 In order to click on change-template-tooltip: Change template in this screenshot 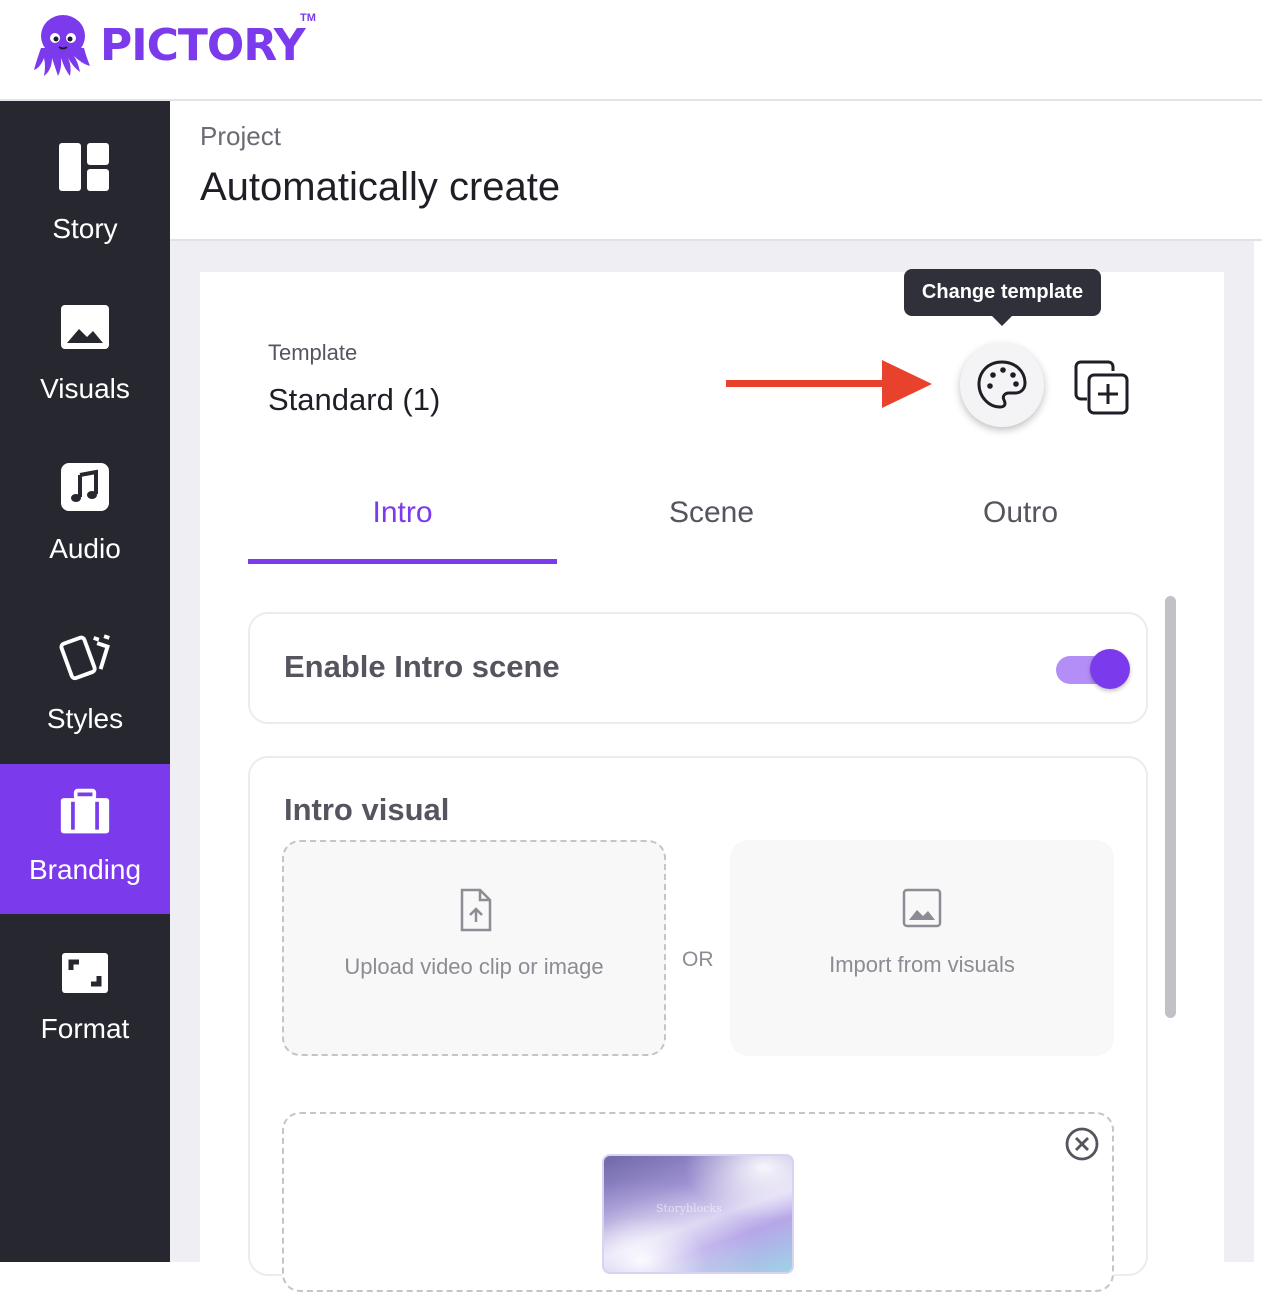, I will do `click(1002, 292)`.